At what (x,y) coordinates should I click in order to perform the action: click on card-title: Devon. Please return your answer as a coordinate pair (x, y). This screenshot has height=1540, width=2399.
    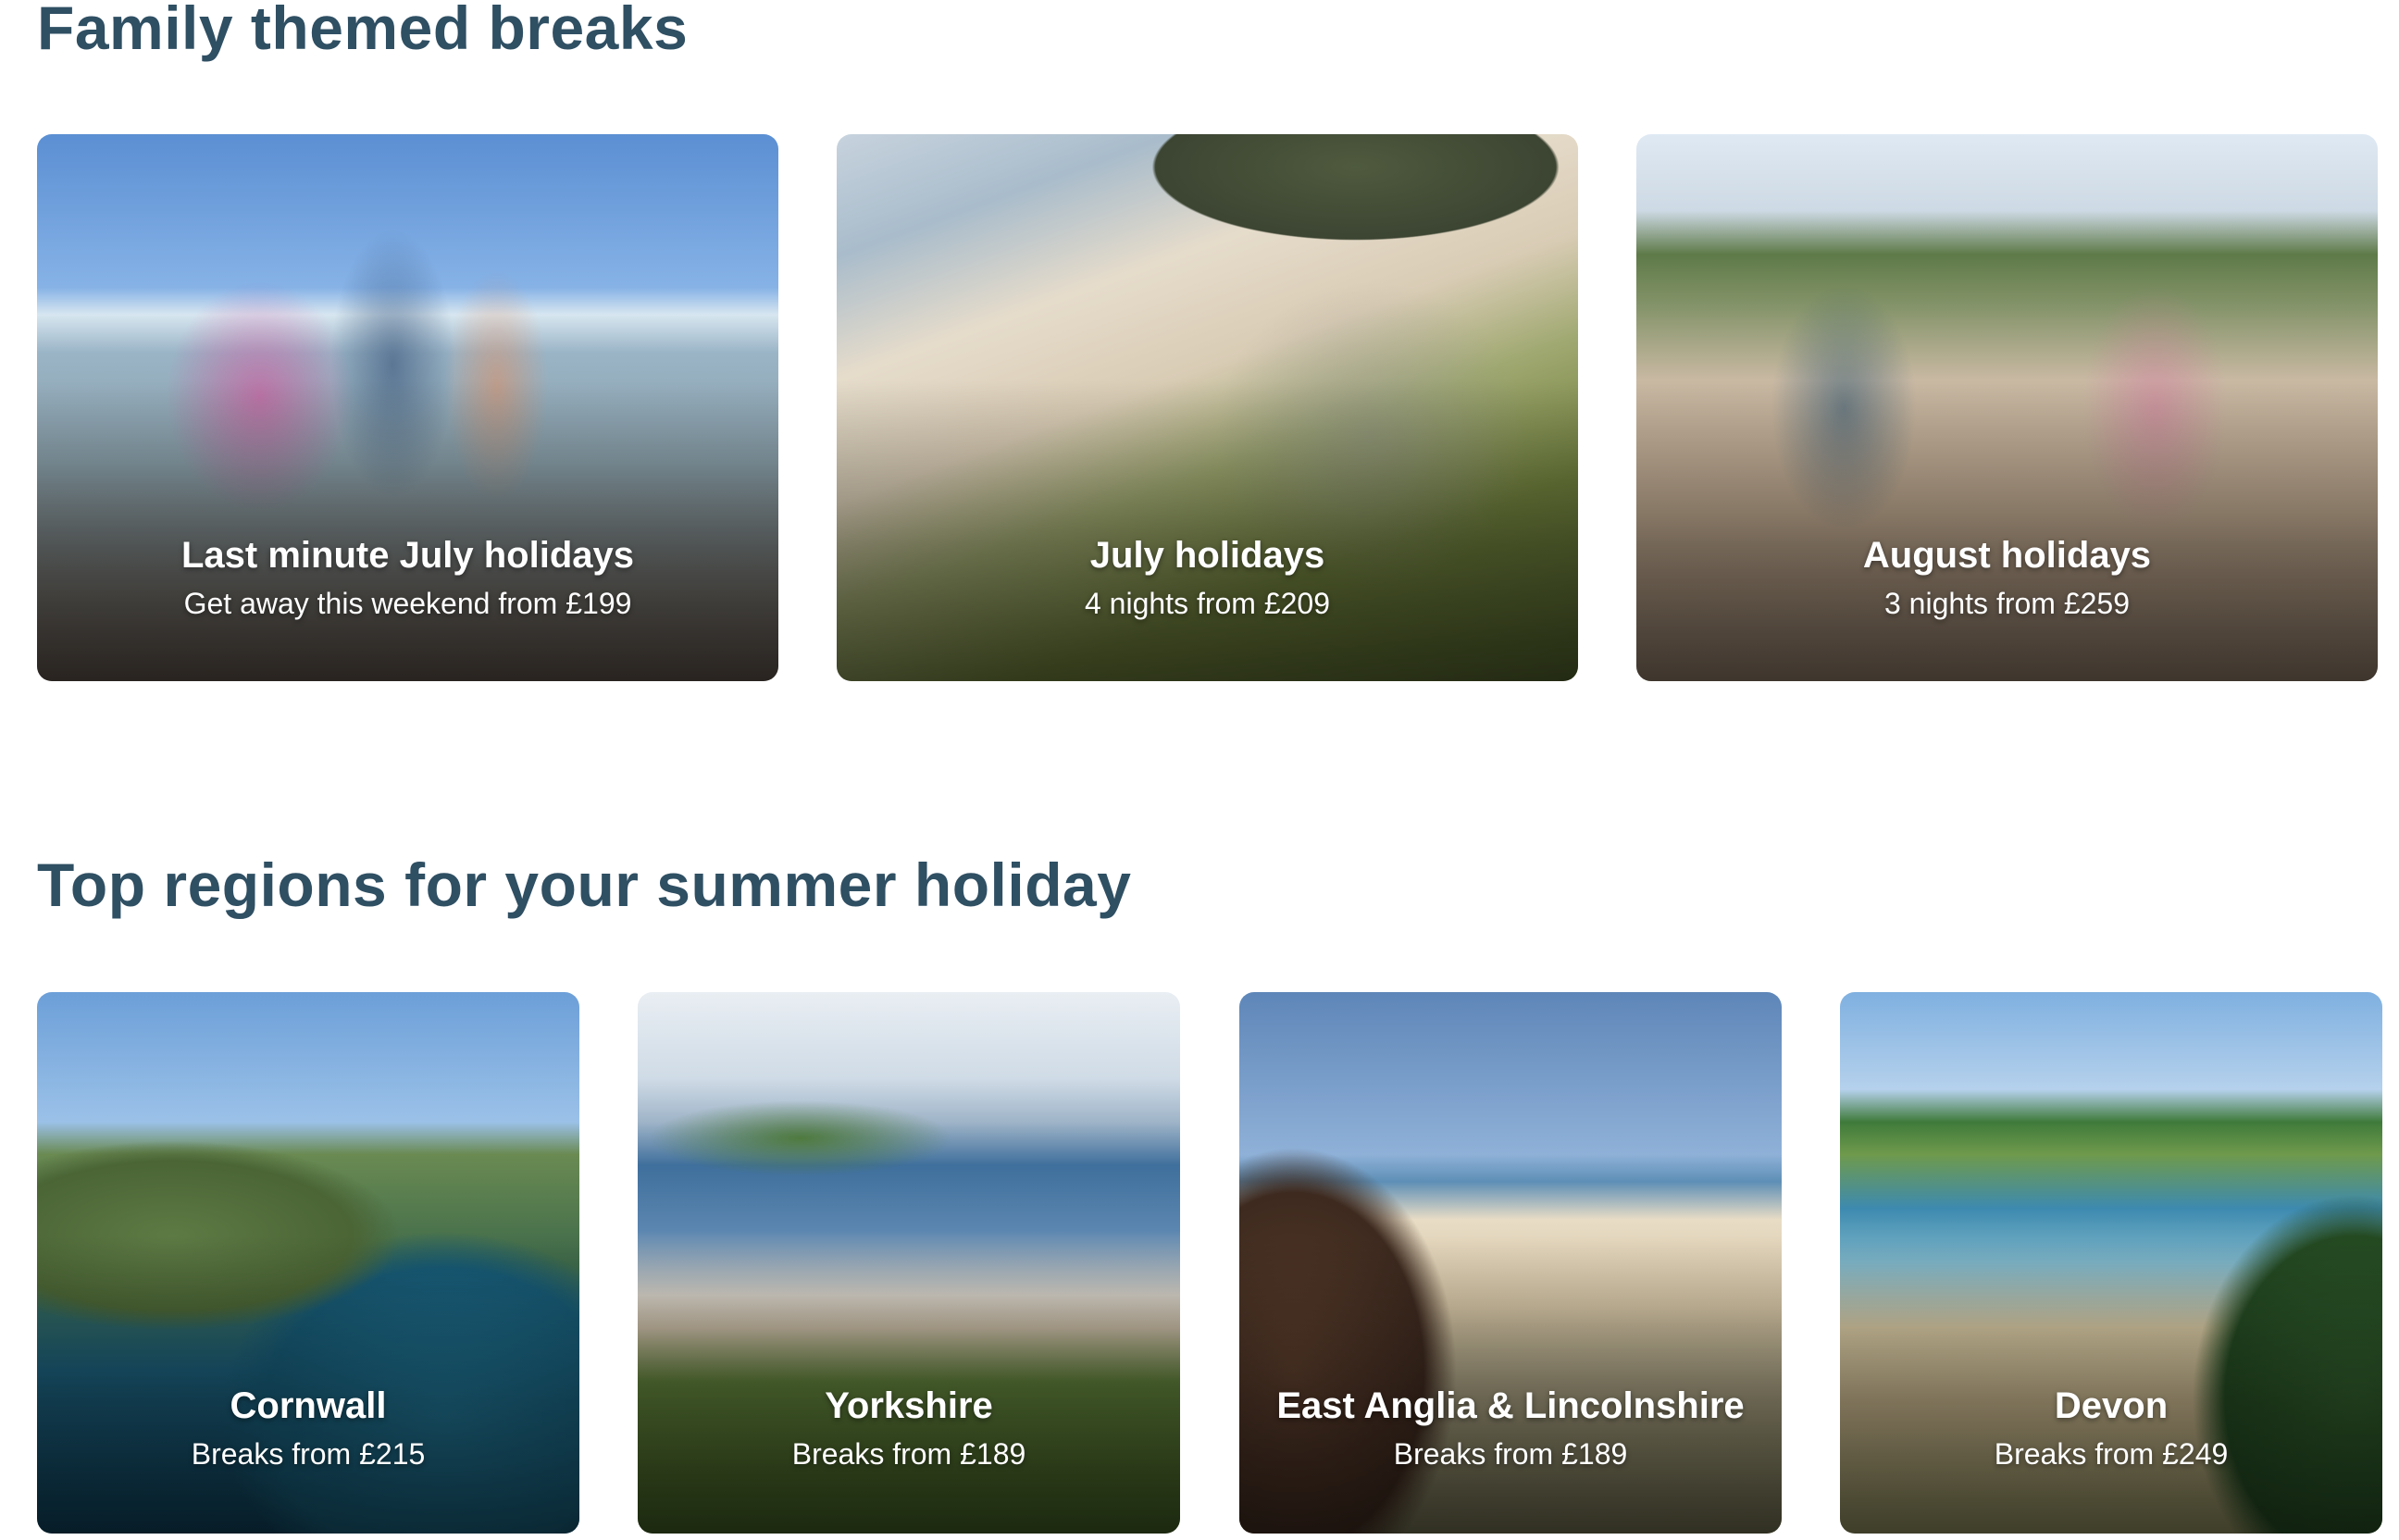
    Looking at the image, I should click on (2111, 1406).